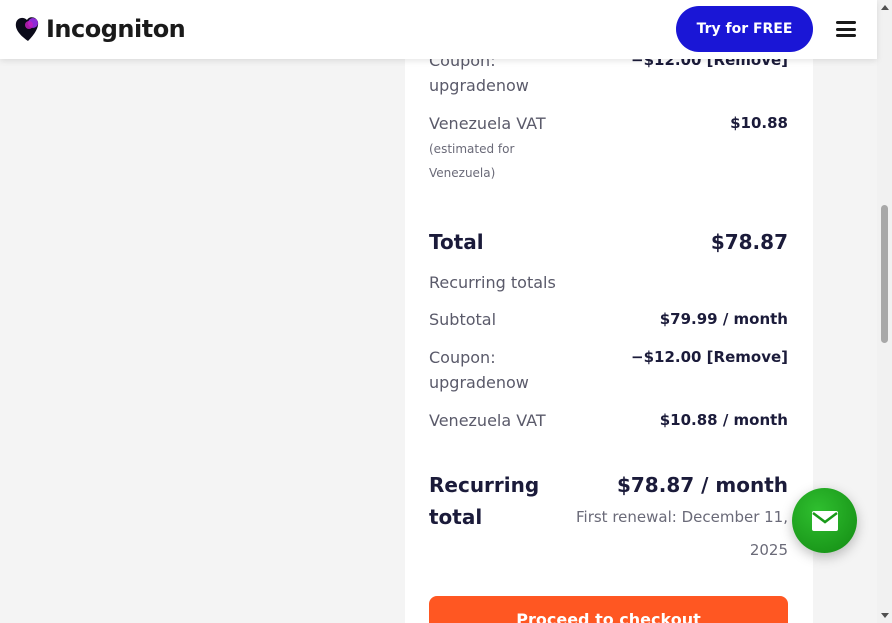  What do you see at coordinates (608, 609) in the screenshot?
I see `proceed-to-checkout-button: Proceed to checkout` at bounding box center [608, 609].